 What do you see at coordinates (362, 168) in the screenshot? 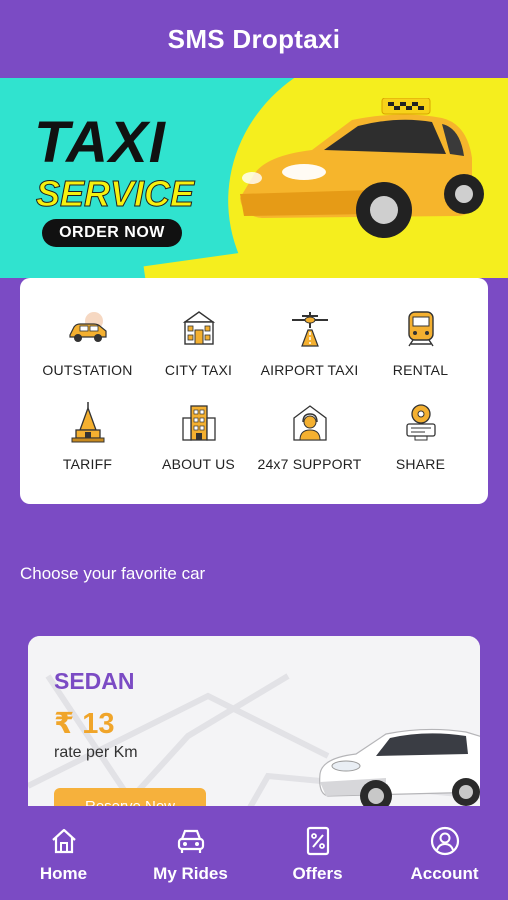
I see `taxi-car-illustration` at bounding box center [362, 168].